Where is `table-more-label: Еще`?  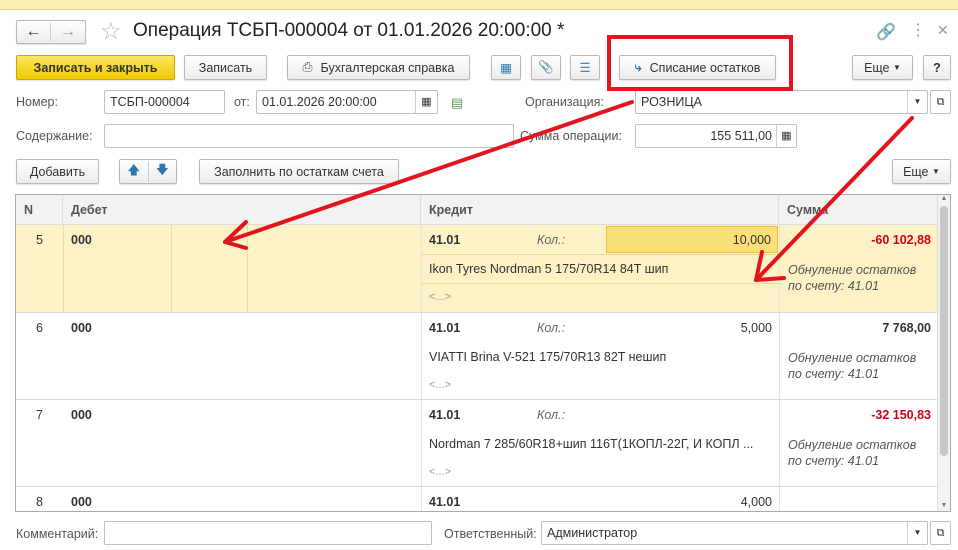 table-more-label: Еще is located at coordinates (916, 171).